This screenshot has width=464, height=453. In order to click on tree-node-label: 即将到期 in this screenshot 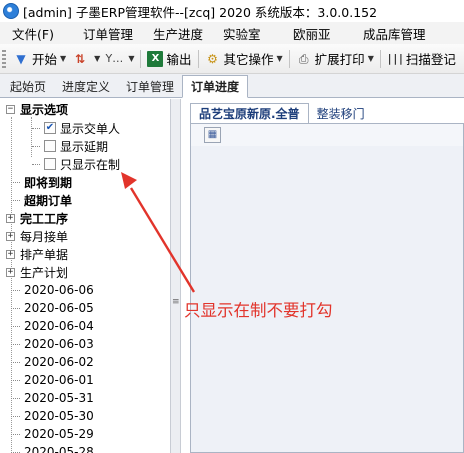, I will do `click(48, 182)`.